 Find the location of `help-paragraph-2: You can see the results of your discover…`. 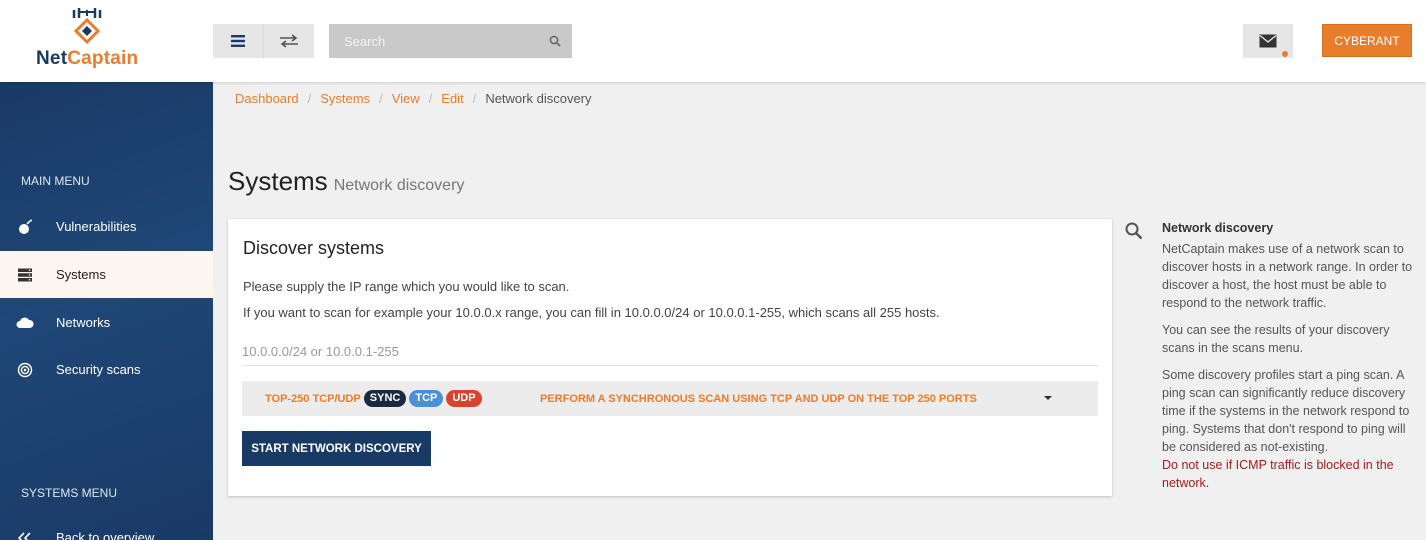

help-paragraph-2: You can see the results of your discover… is located at coordinates (1276, 339).